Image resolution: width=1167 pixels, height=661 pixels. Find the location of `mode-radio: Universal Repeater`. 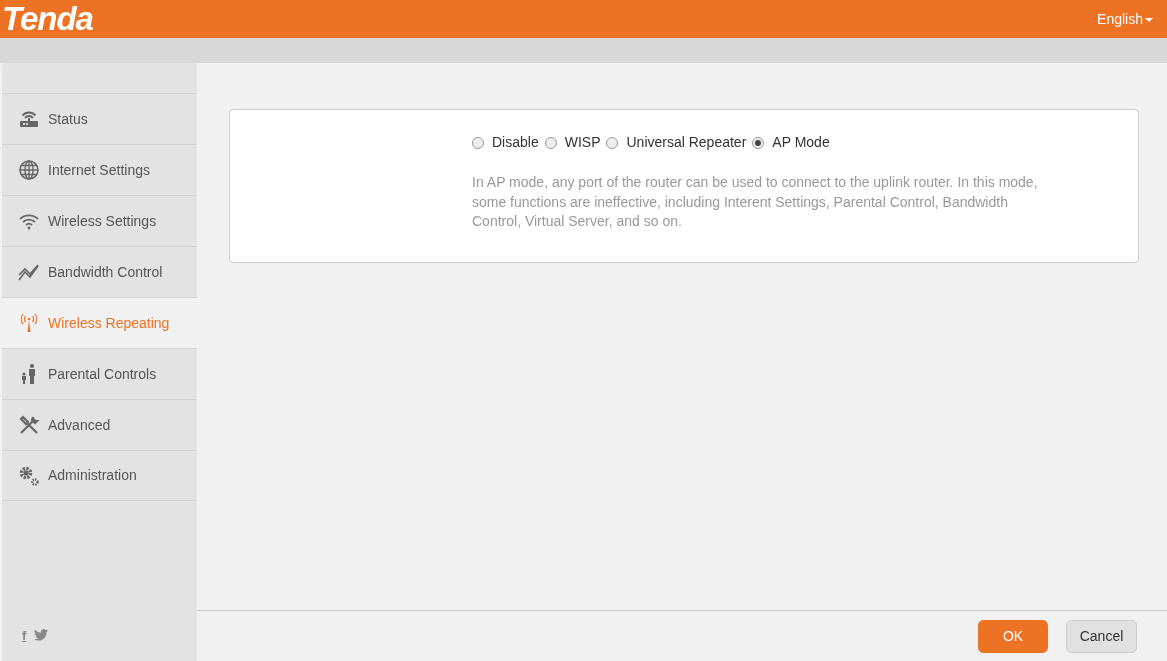

mode-radio: Universal Repeater is located at coordinates (676, 142).